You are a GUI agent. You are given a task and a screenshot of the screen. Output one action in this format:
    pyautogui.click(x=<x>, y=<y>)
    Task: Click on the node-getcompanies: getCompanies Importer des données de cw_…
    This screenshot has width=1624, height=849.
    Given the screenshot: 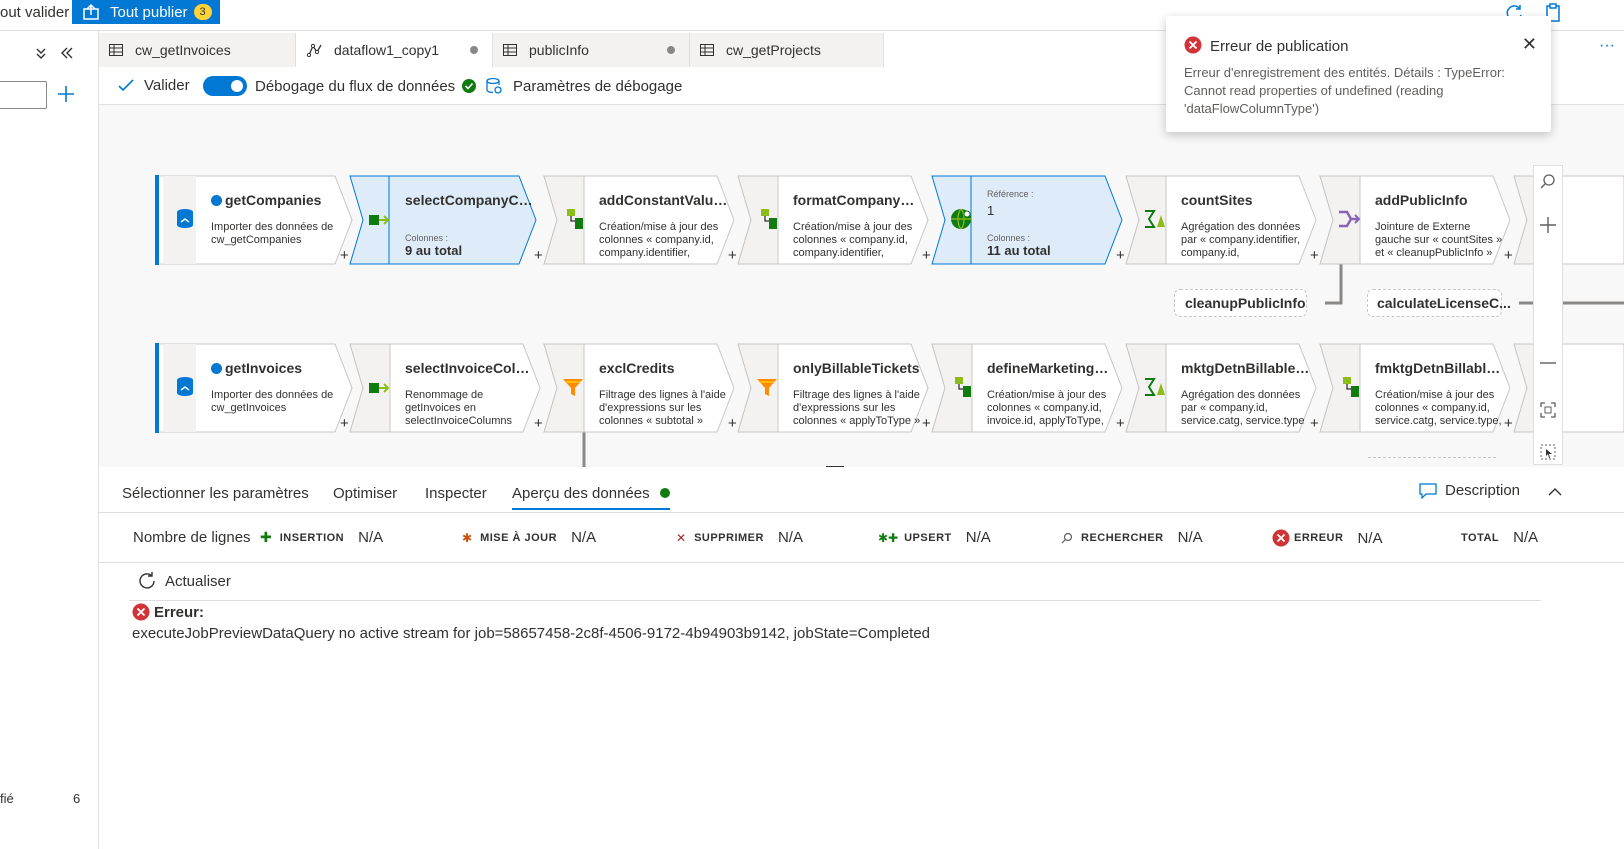 What is the action you would take?
    pyautogui.click(x=255, y=220)
    